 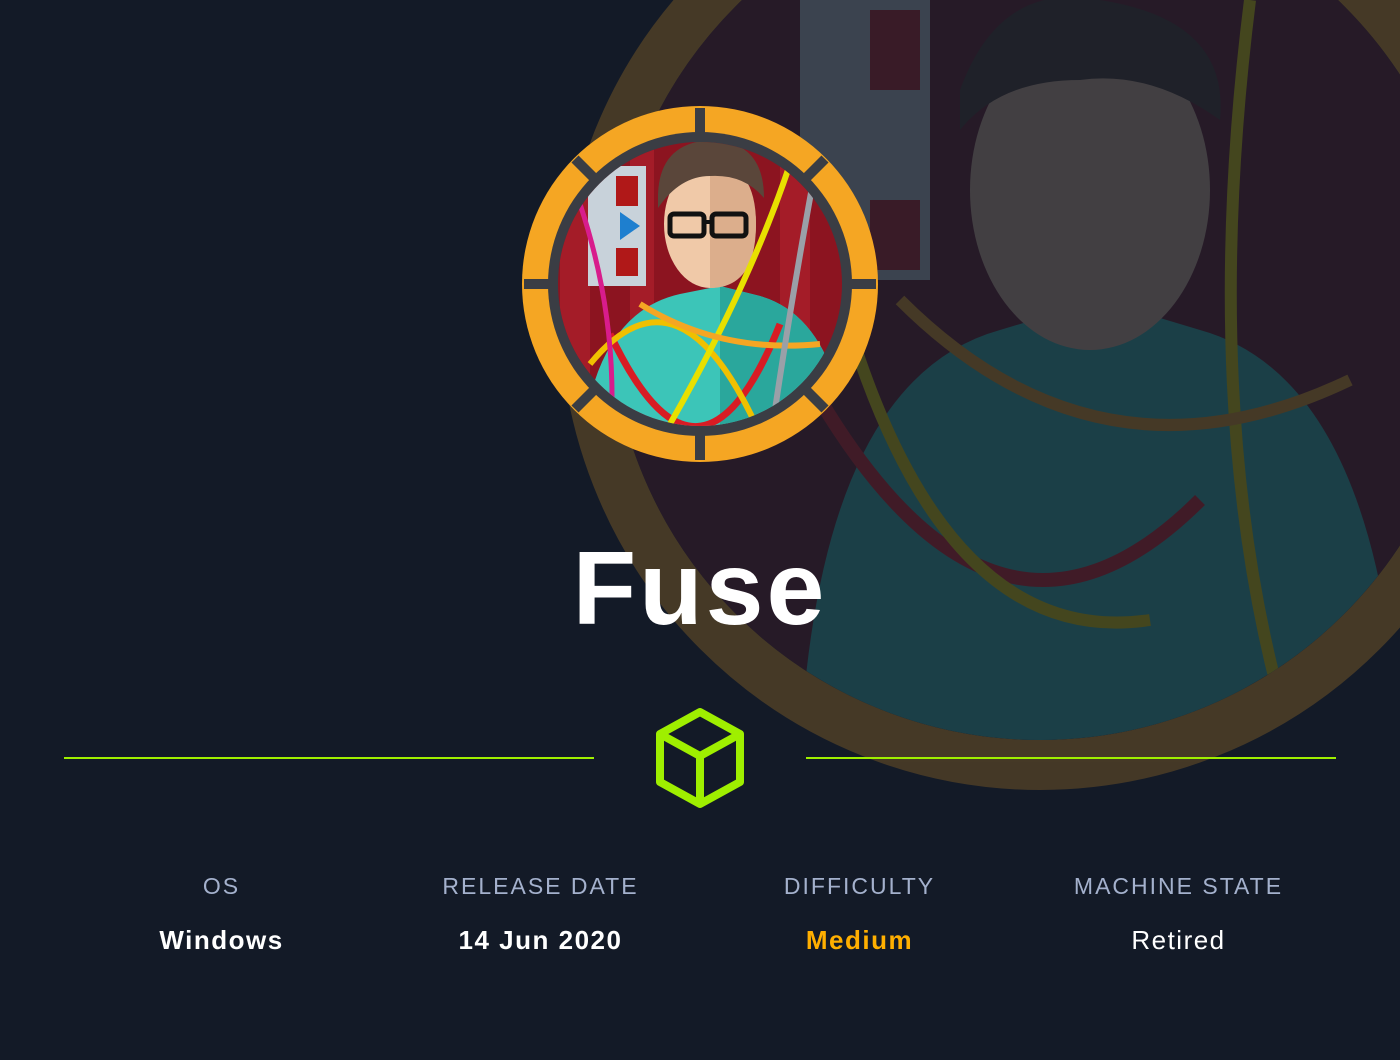 What do you see at coordinates (221, 913) in the screenshot?
I see `stat-os: OS Windows` at bounding box center [221, 913].